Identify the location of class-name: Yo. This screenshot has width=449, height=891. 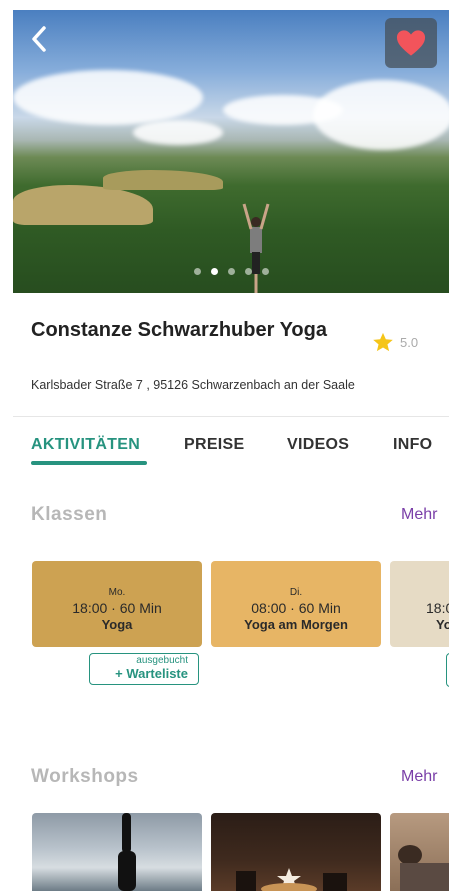
(442, 624).